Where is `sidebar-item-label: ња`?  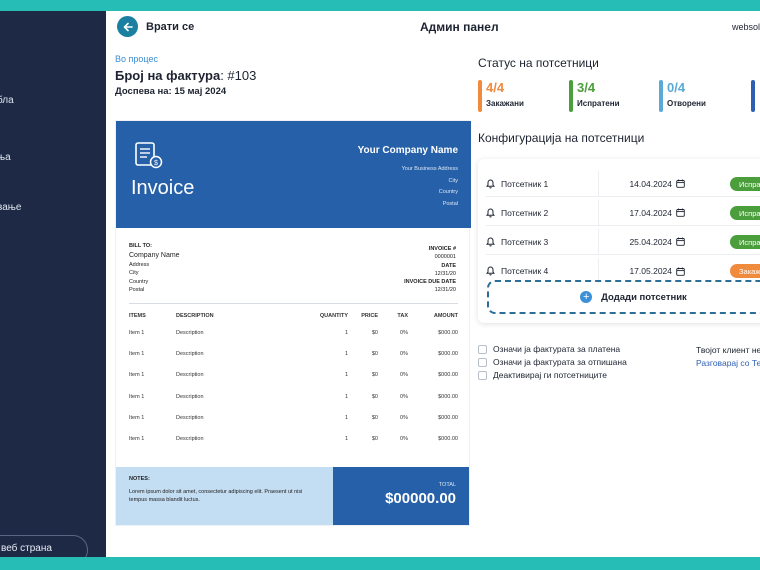
sidebar-item-label: ња is located at coordinates (5, 157).